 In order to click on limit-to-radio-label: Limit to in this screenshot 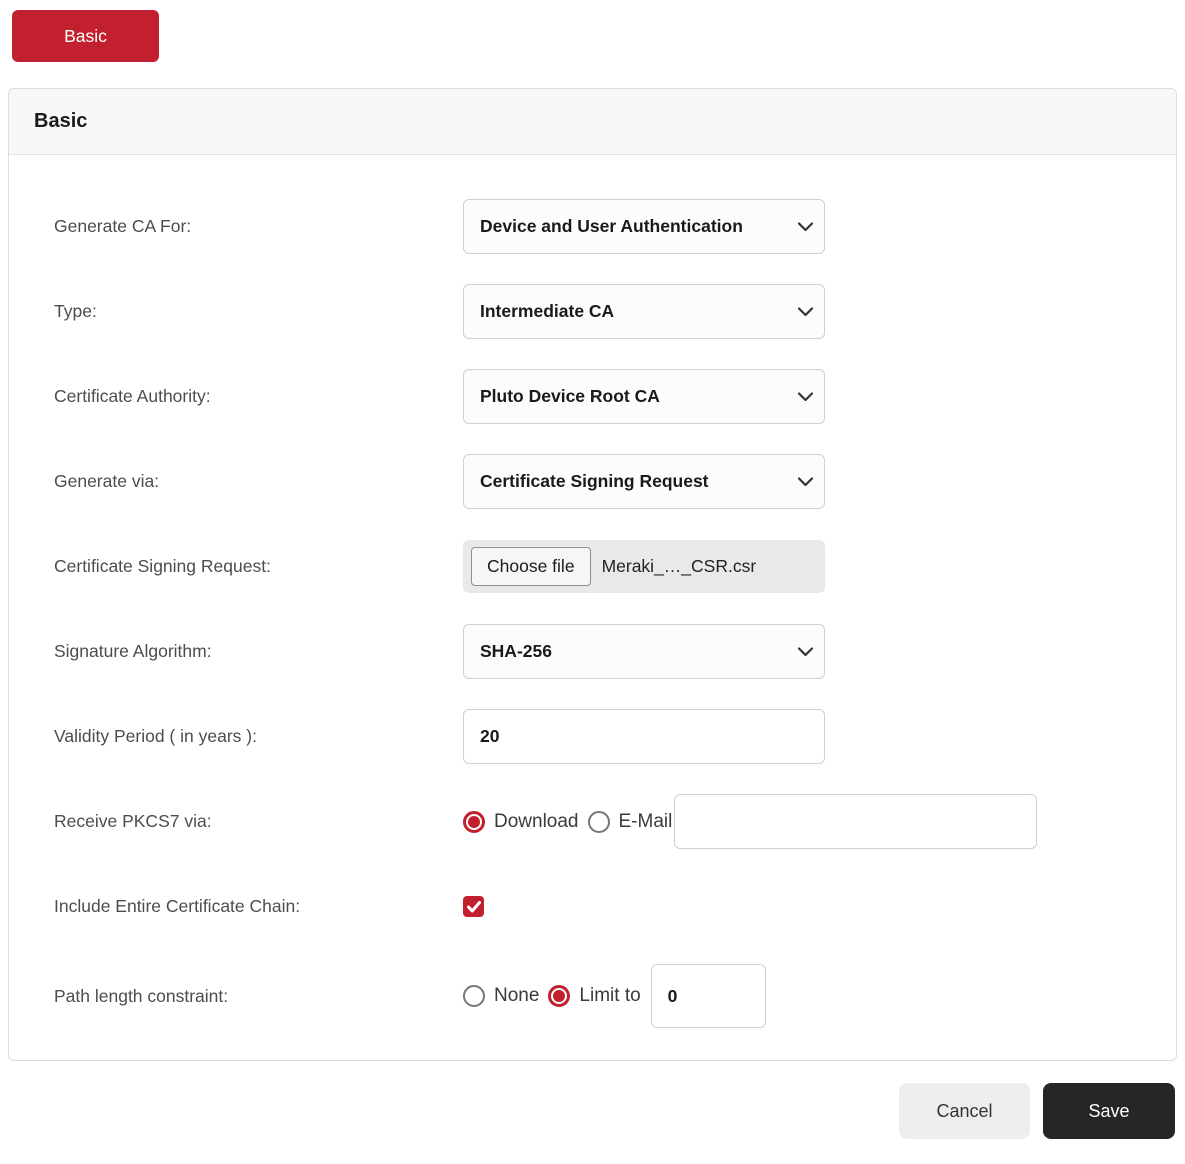, I will do `click(609, 996)`.